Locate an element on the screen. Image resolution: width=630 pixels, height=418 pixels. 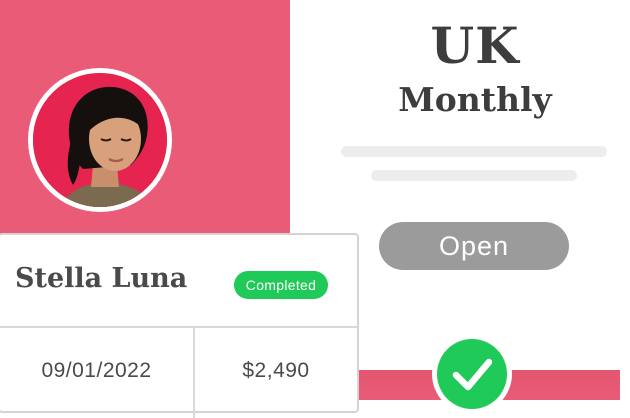
avatar is located at coordinates (100, 140).